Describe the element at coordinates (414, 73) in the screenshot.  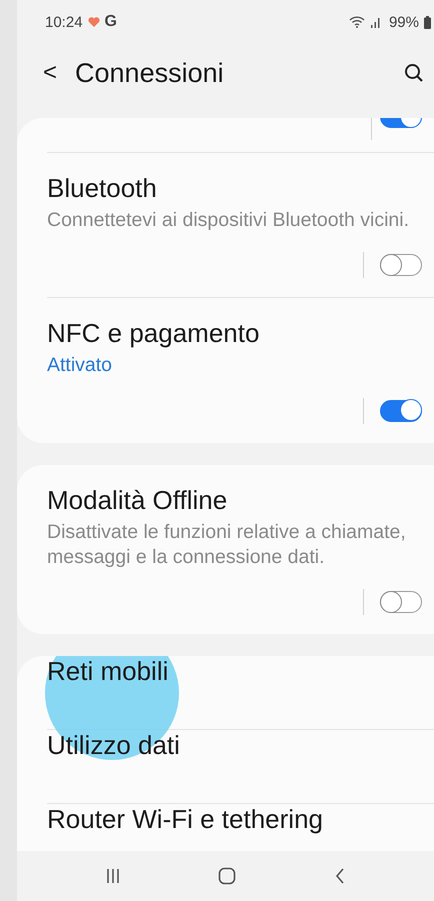
I see `search-icon` at that location.